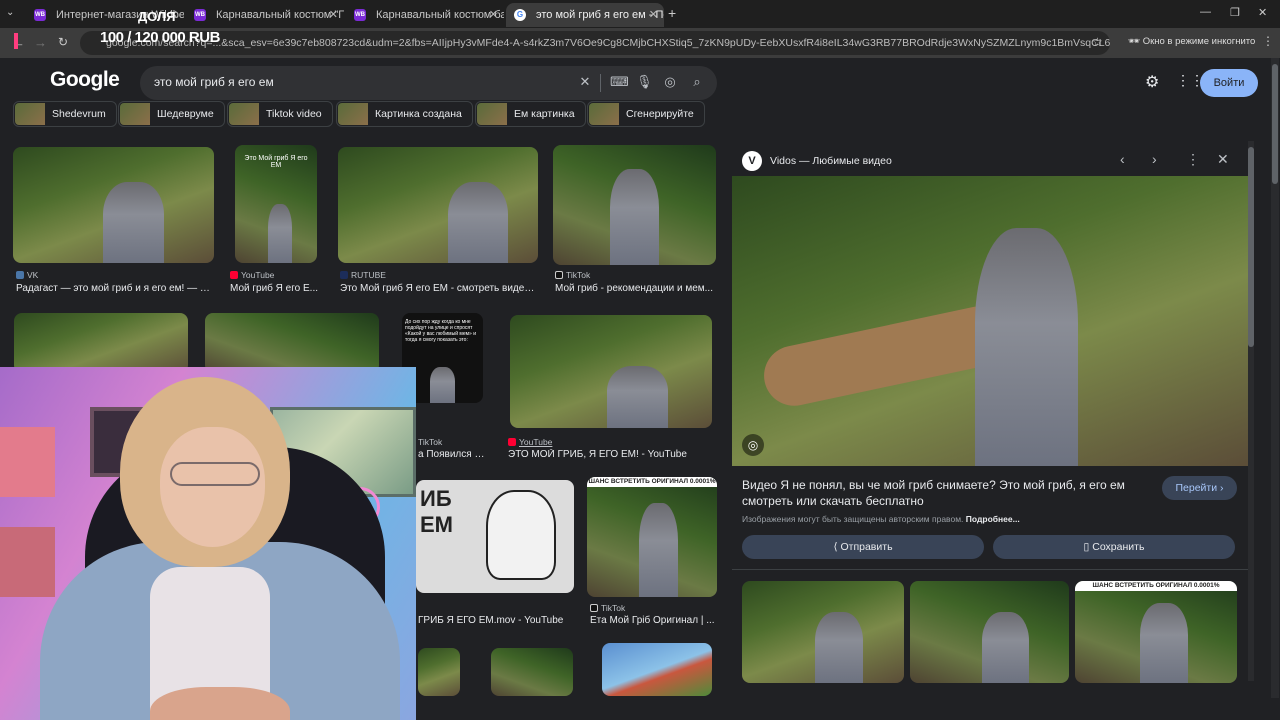 This screenshot has width=1280, height=720. Describe the element at coordinates (1156, 632) in the screenshot. I see `related-image-3: ШАНС ВСТРЕТИТЬ ОРИГИНАЛ 0.0001%` at that location.